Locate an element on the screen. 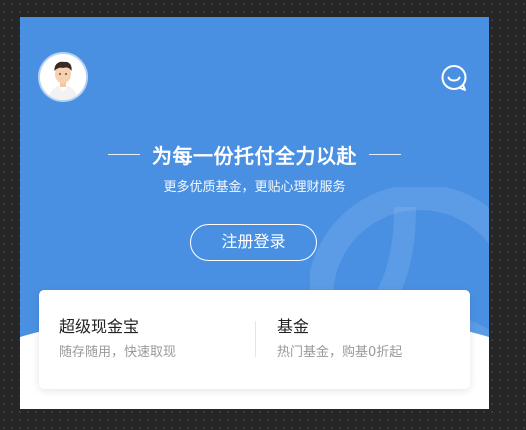  product-item-cash: 超级现金宝 随存随用，快速取现 is located at coordinates (117, 339).